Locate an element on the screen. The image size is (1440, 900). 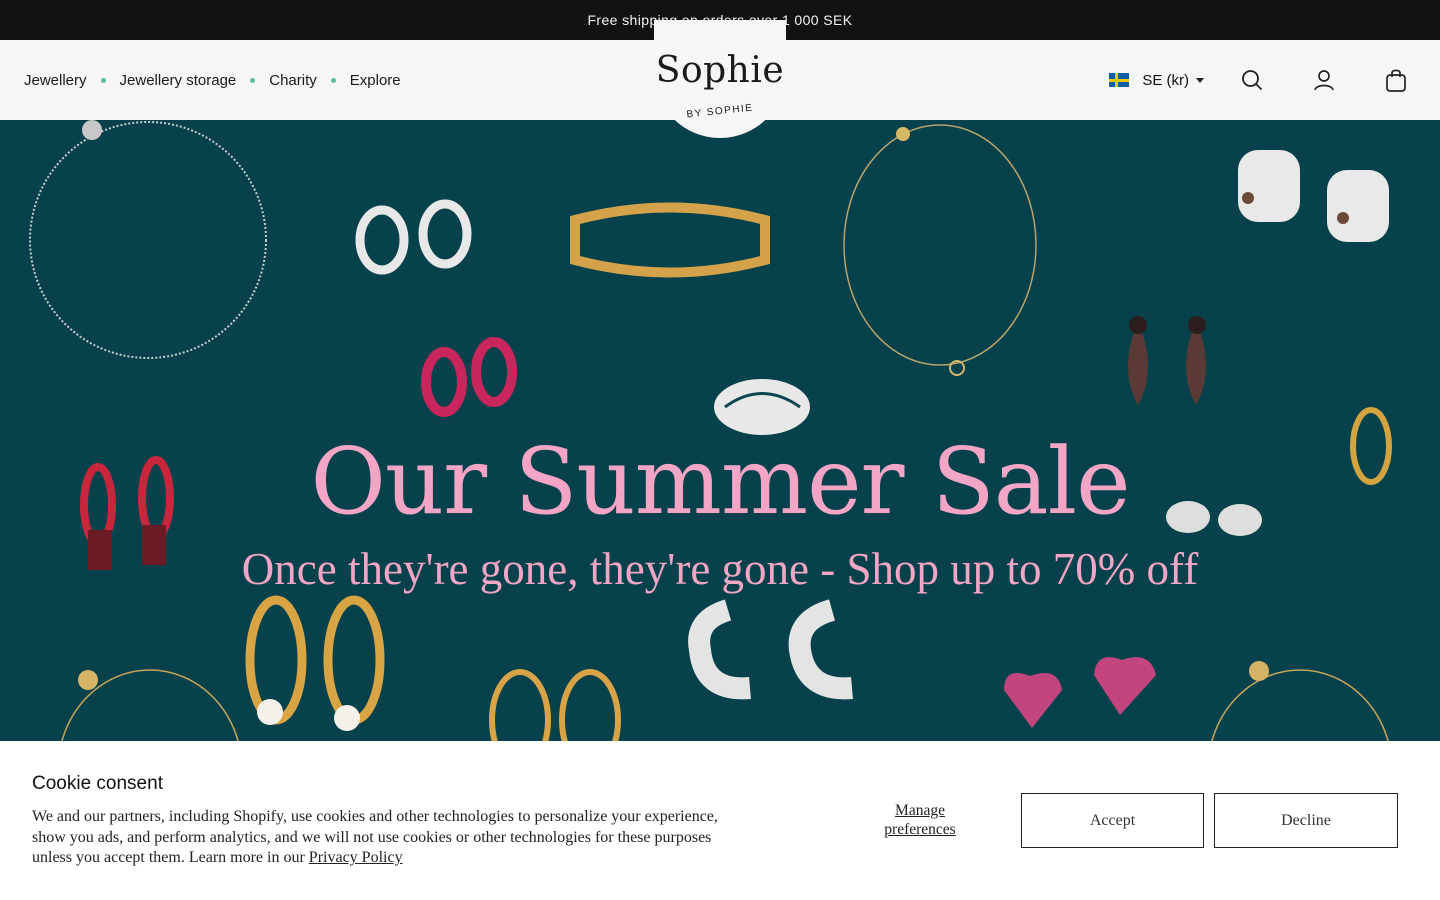
nav-charity: Charity is located at coordinates (293, 80).